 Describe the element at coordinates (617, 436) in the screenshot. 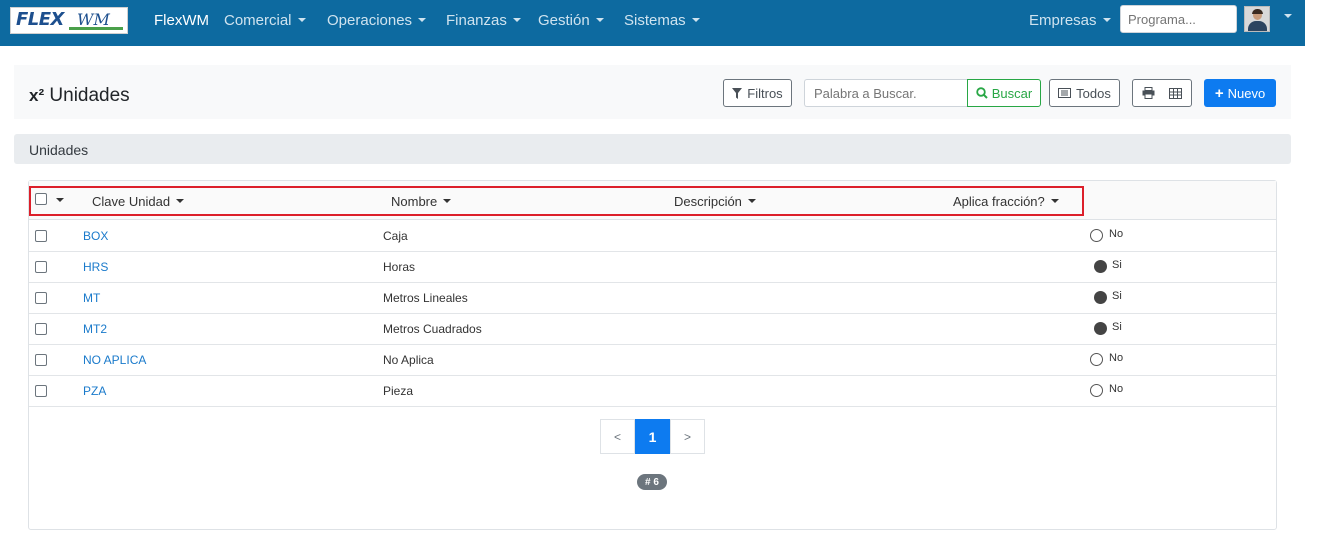

I see `prev-page-button: <` at that location.